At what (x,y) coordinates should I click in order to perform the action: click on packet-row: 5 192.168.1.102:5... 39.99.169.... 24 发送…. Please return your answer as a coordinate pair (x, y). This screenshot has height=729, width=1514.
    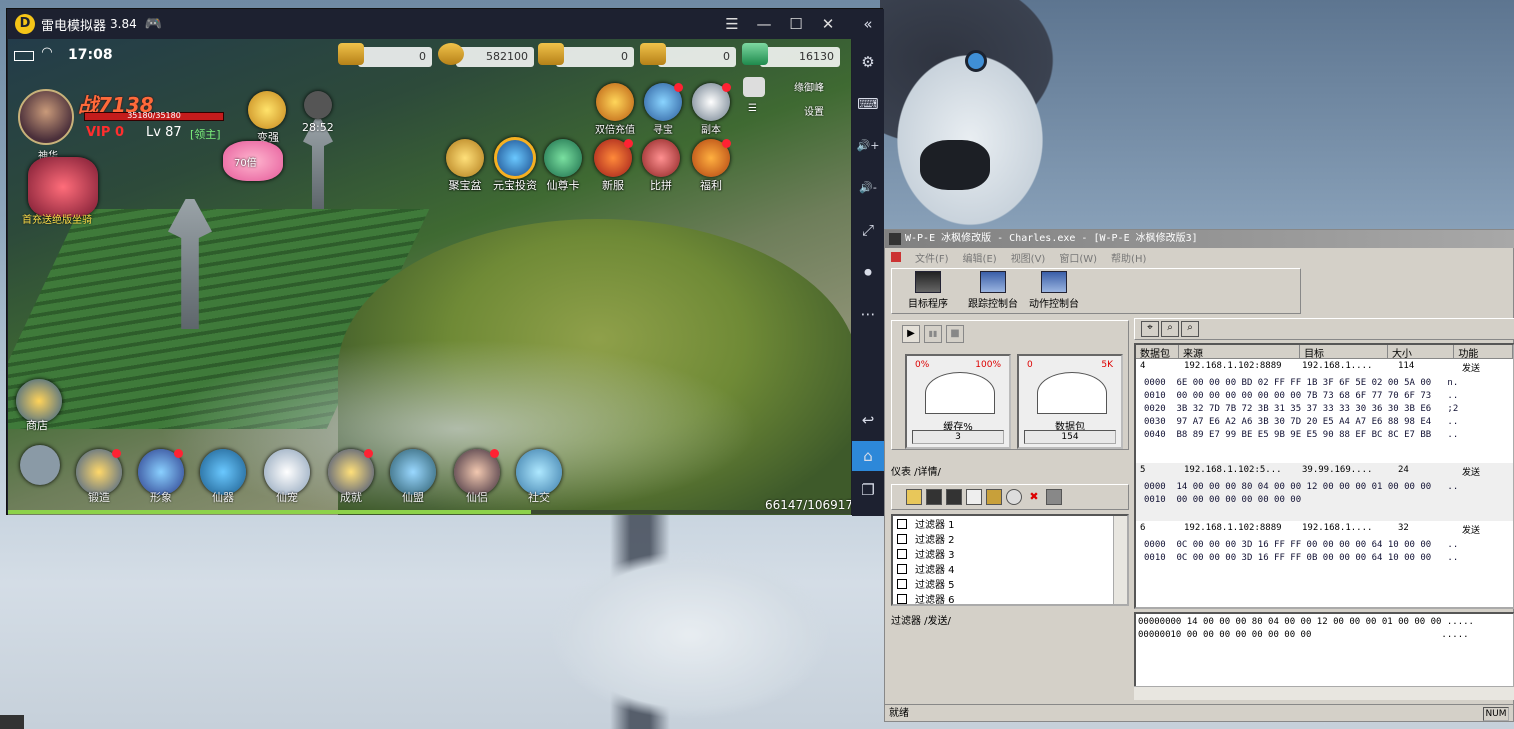
    Looking at the image, I should click on (1324, 492).